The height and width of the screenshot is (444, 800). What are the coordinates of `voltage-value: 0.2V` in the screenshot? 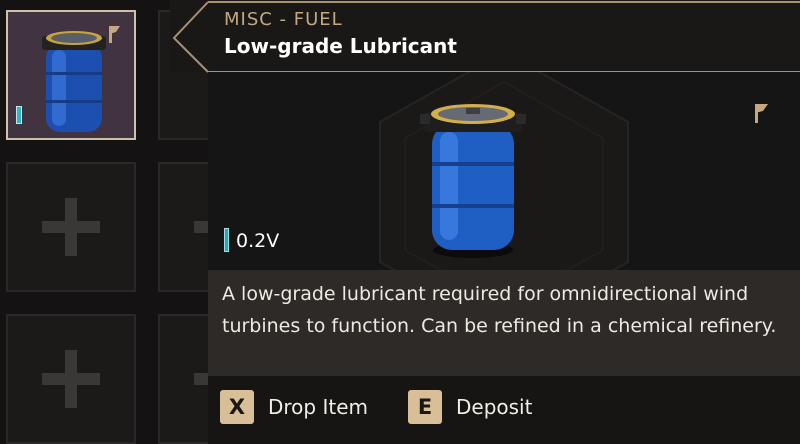 It's located at (258, 241).